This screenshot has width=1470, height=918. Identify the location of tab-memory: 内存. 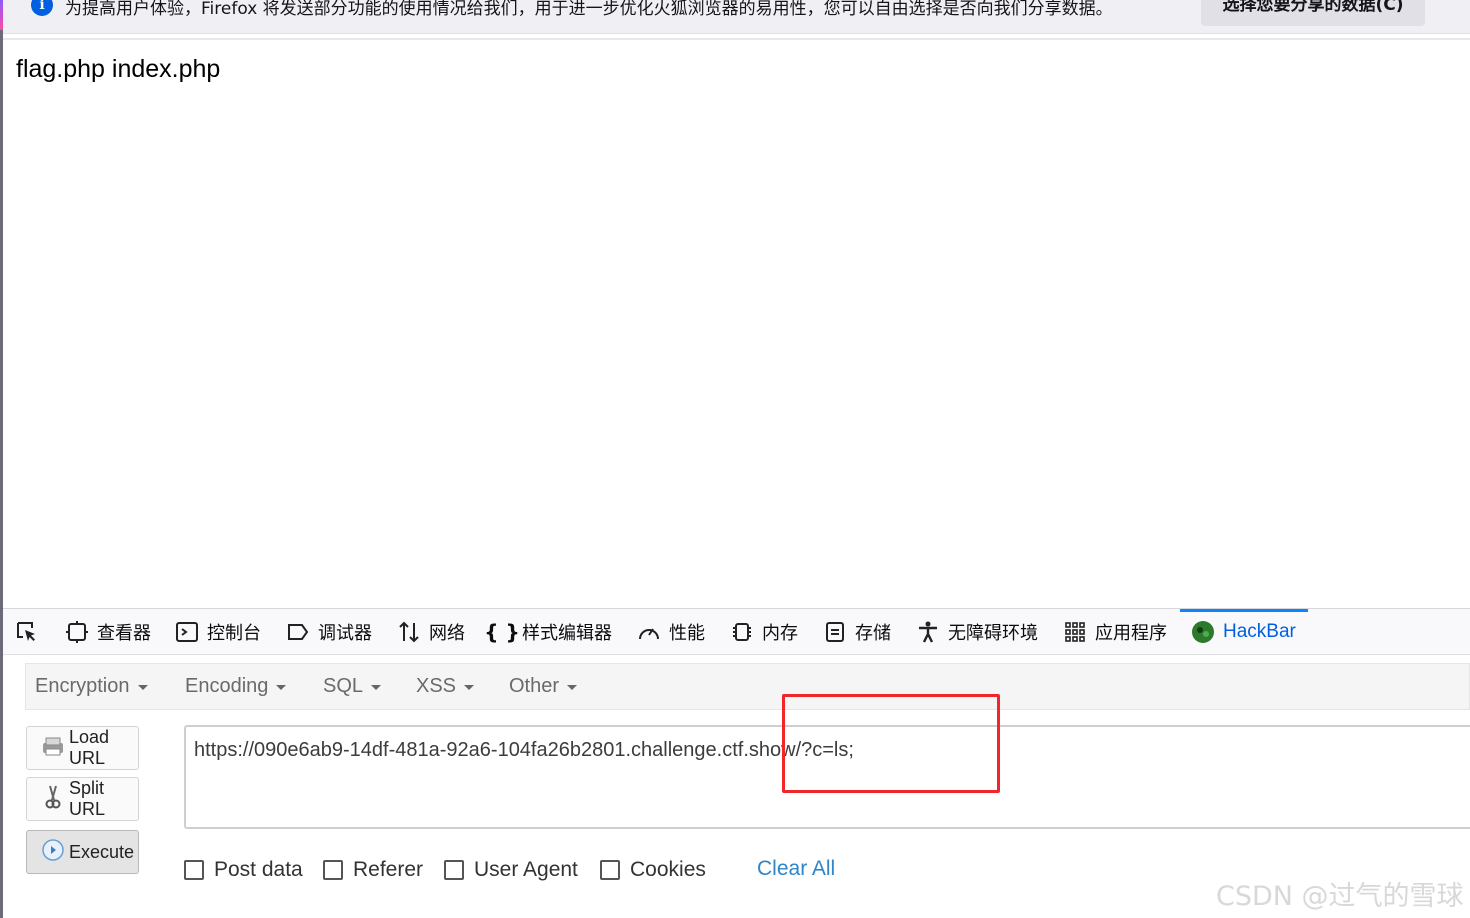
(764, 632).